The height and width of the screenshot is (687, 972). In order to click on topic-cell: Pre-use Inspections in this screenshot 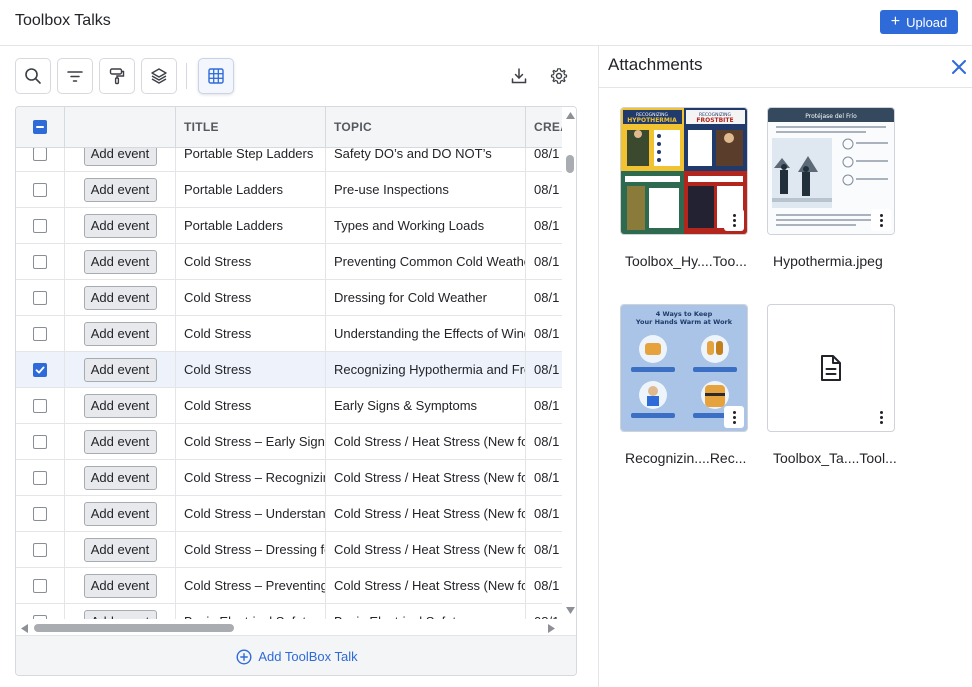, I will do `click(426, 189)`.